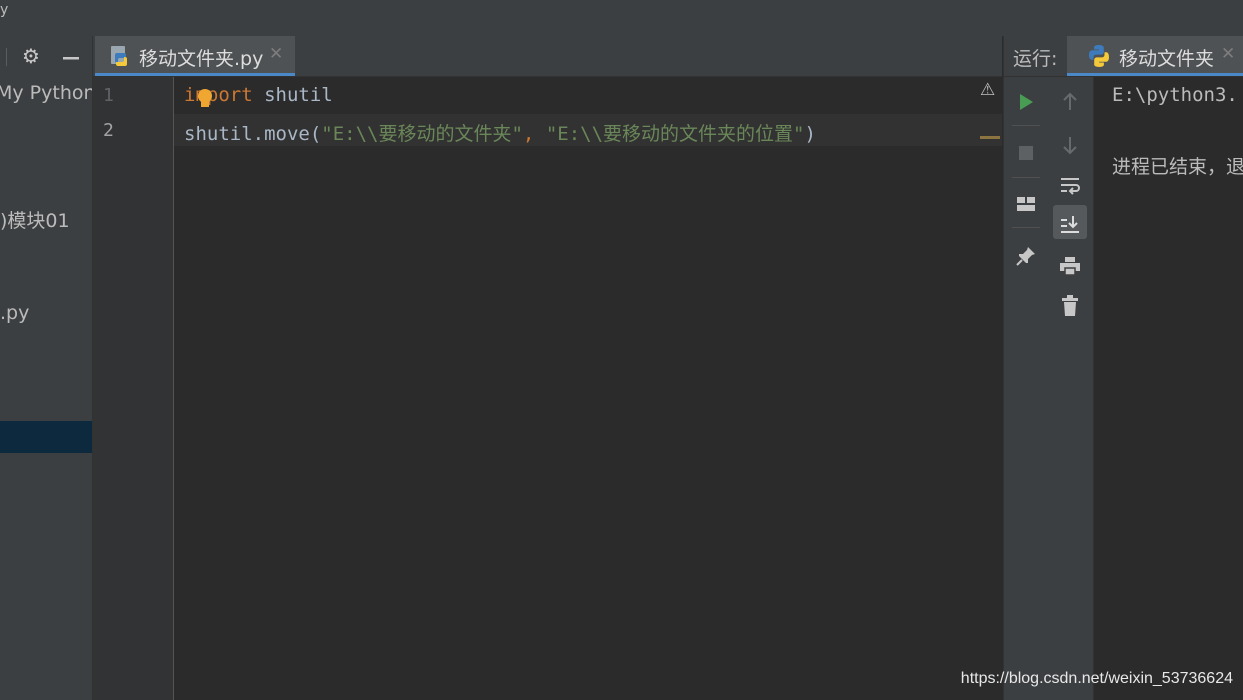 This screenshot has width=1243, height=700. I want to click on layout-icon, so click(1026, 203).